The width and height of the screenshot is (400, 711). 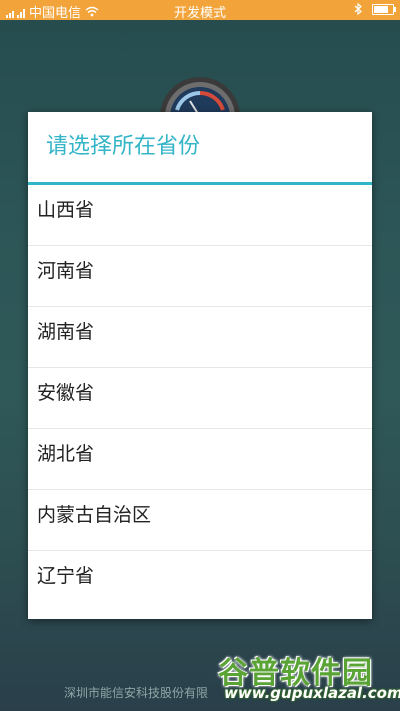 I want to click on status-right, so click(x=375, y=9).